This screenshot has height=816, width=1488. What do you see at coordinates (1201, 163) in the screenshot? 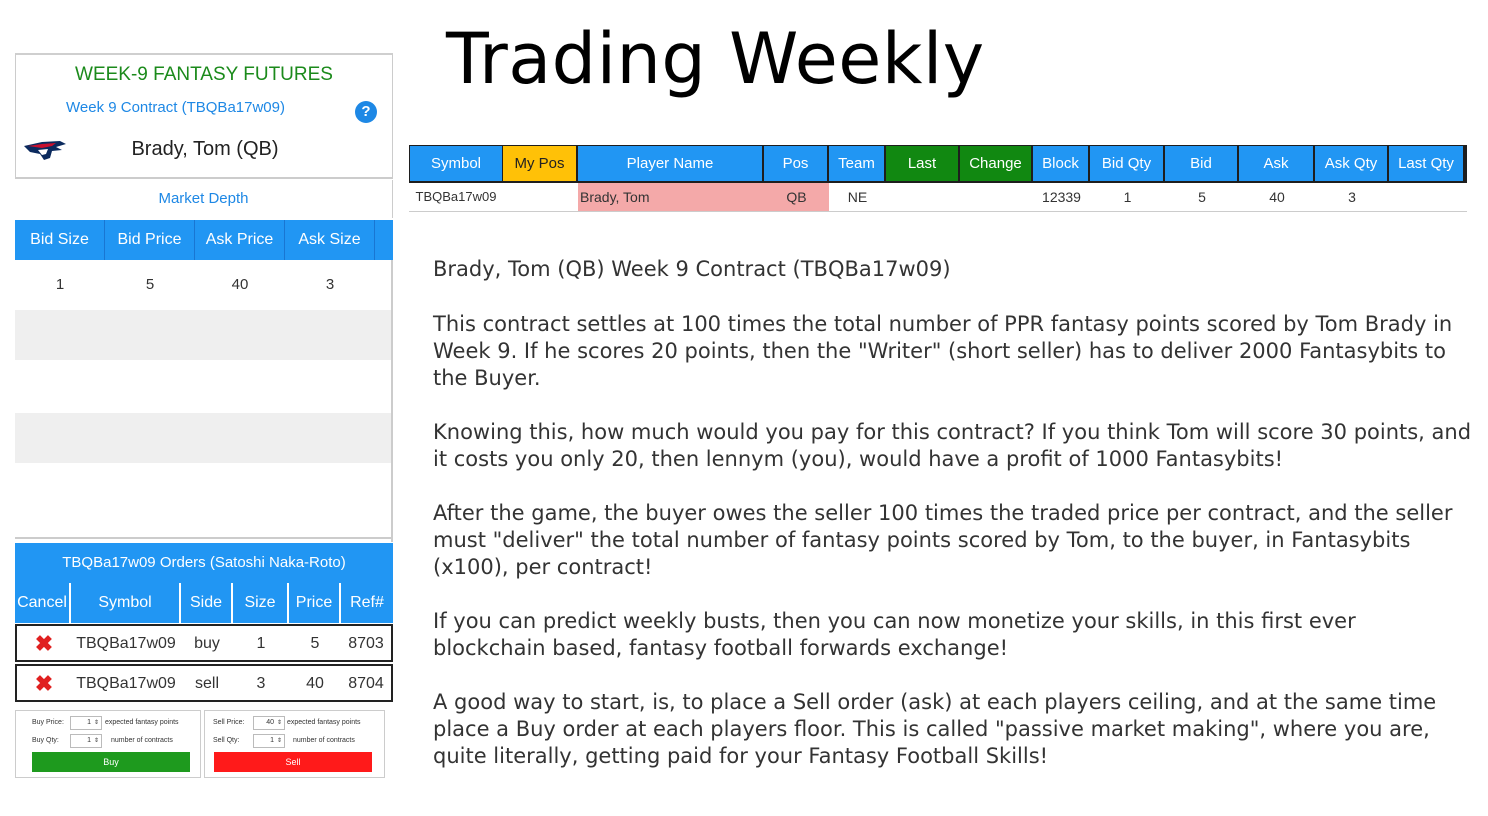
I see `column-header-bid: Bid` at bounding box center [1201, 163].